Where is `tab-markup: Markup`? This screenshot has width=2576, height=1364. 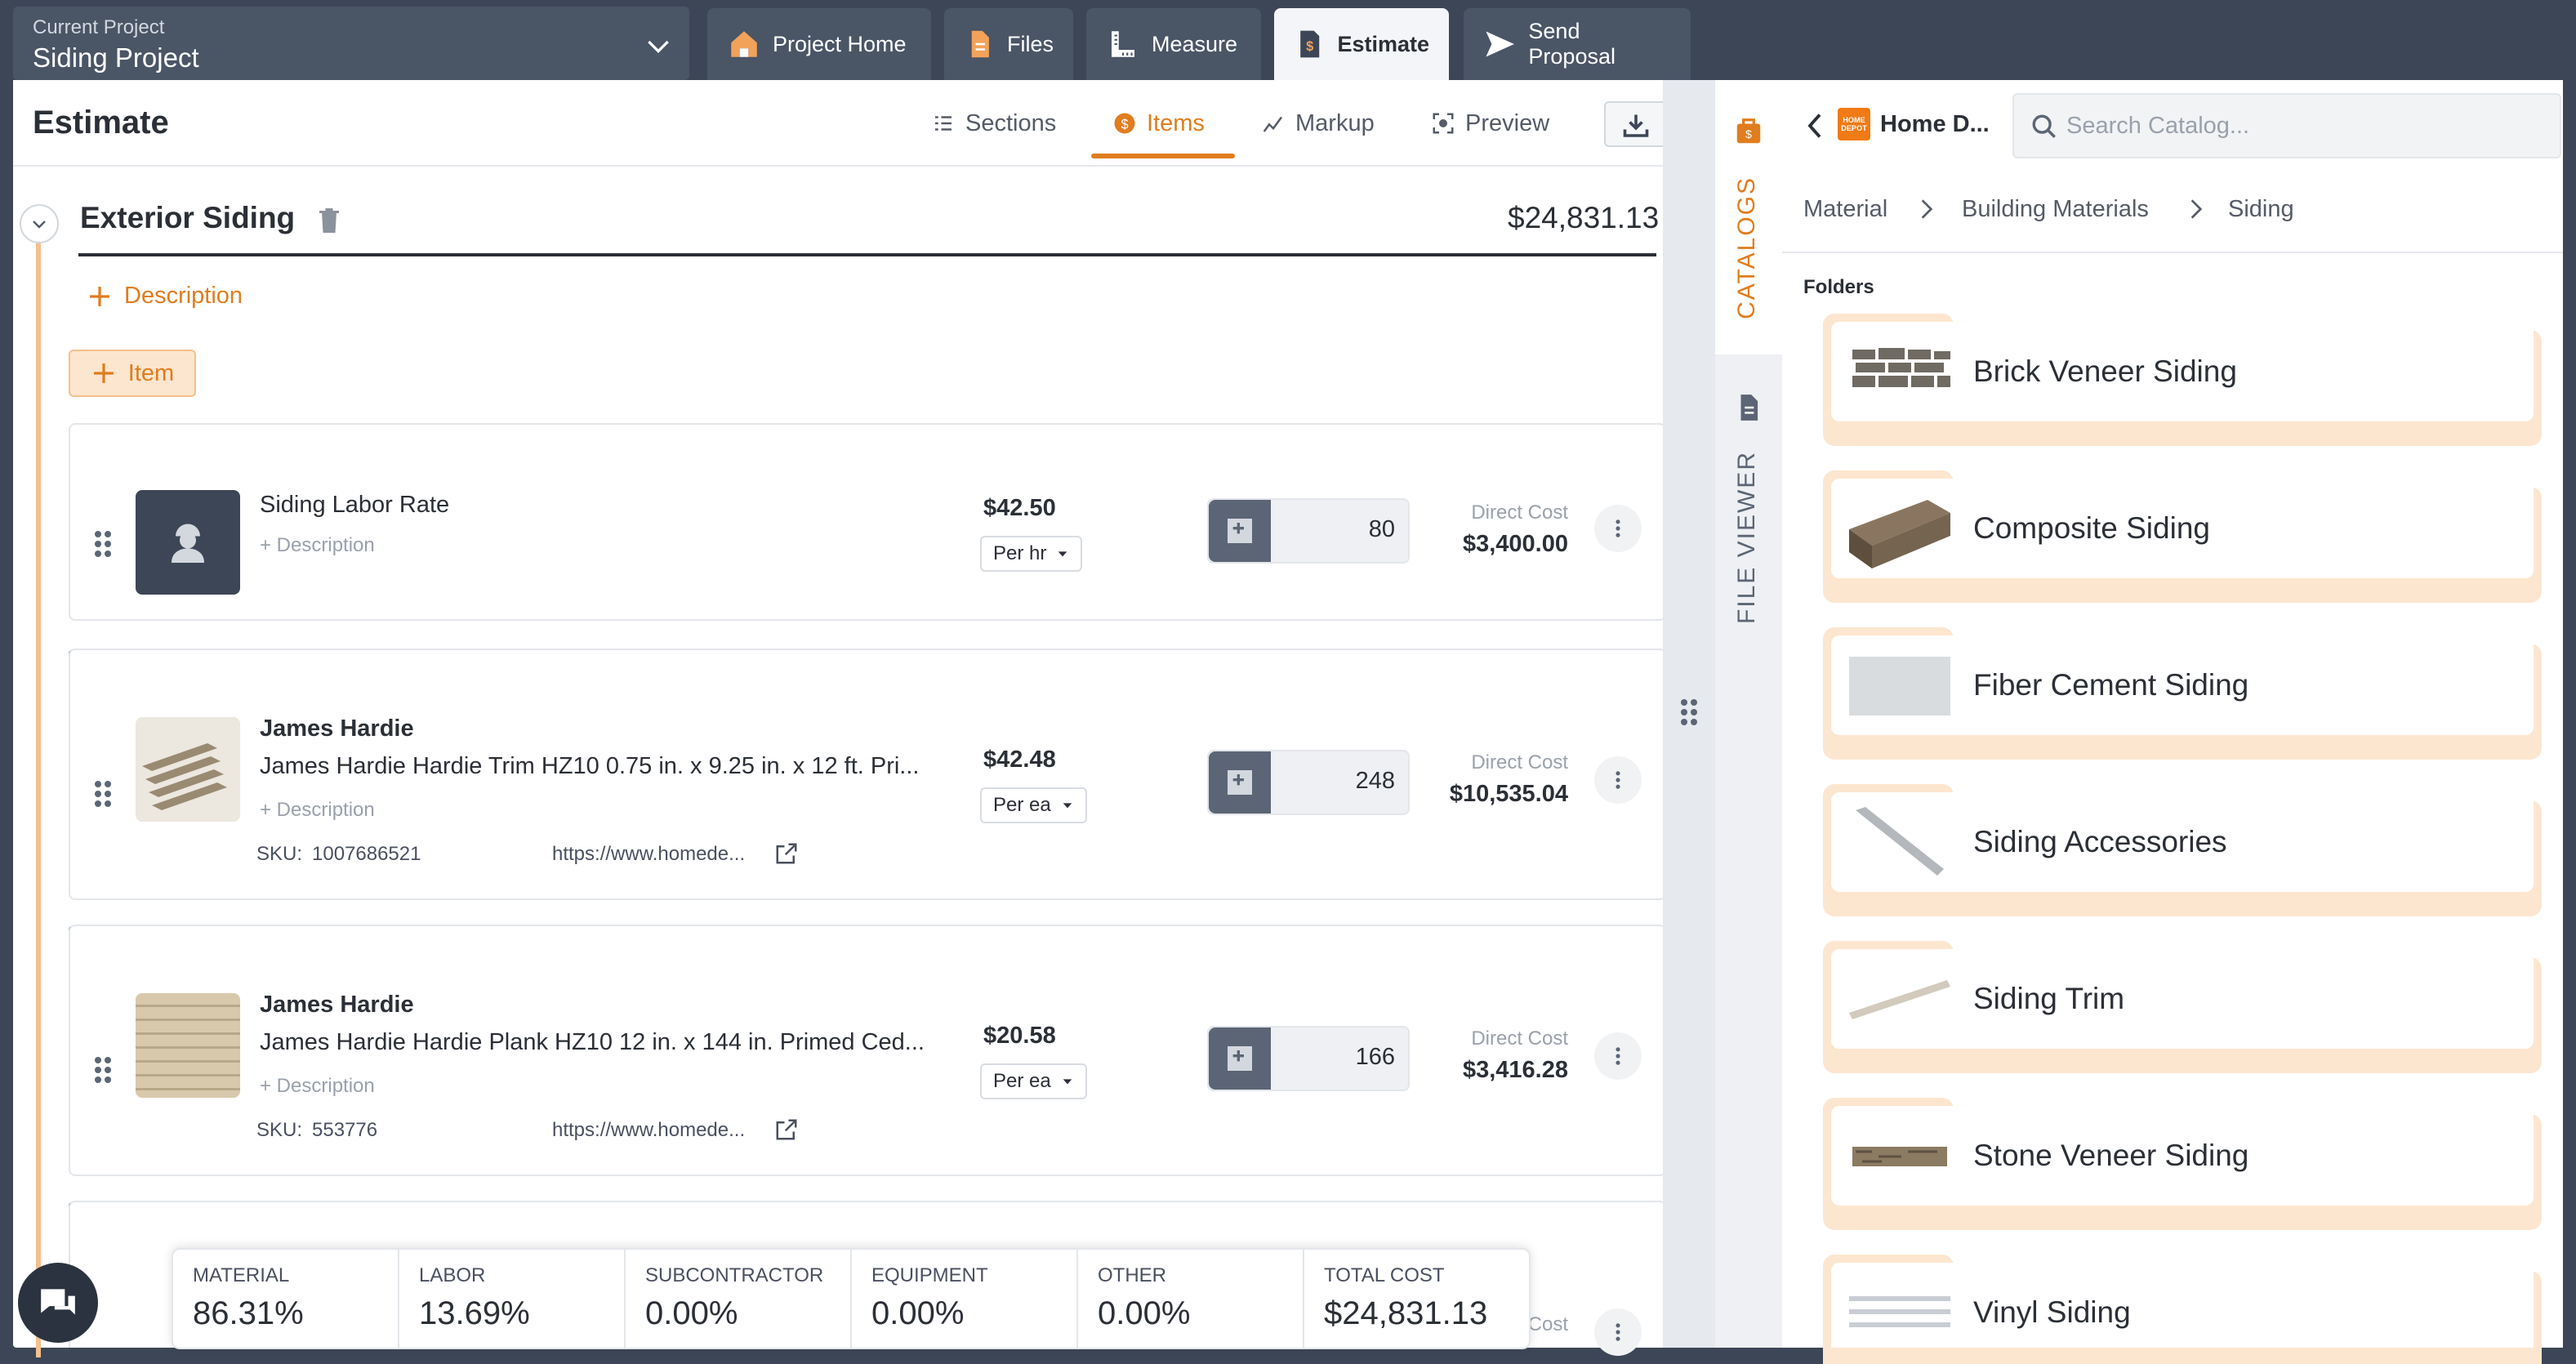
tab-markup: Markup is located at coordinates (1318, 124).